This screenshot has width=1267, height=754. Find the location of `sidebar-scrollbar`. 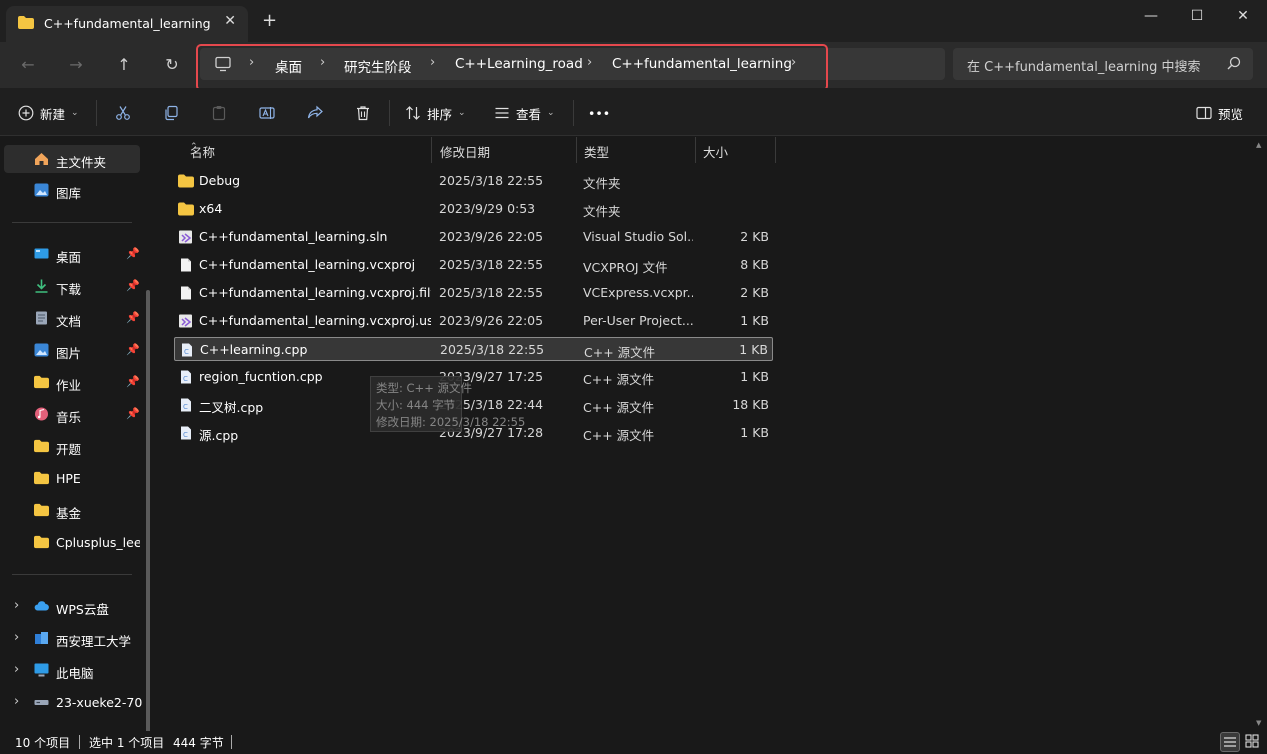

sidebar-scrollbar is located at coordinates (148, 522).